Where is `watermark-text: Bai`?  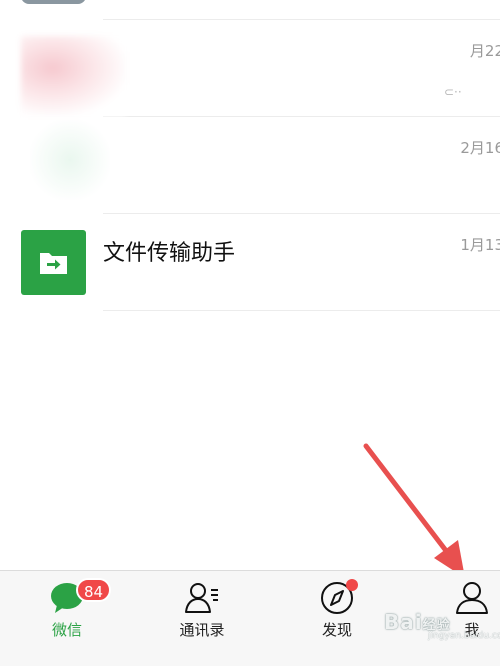
watermark-text: Bai is located at coordinates (403, 622).